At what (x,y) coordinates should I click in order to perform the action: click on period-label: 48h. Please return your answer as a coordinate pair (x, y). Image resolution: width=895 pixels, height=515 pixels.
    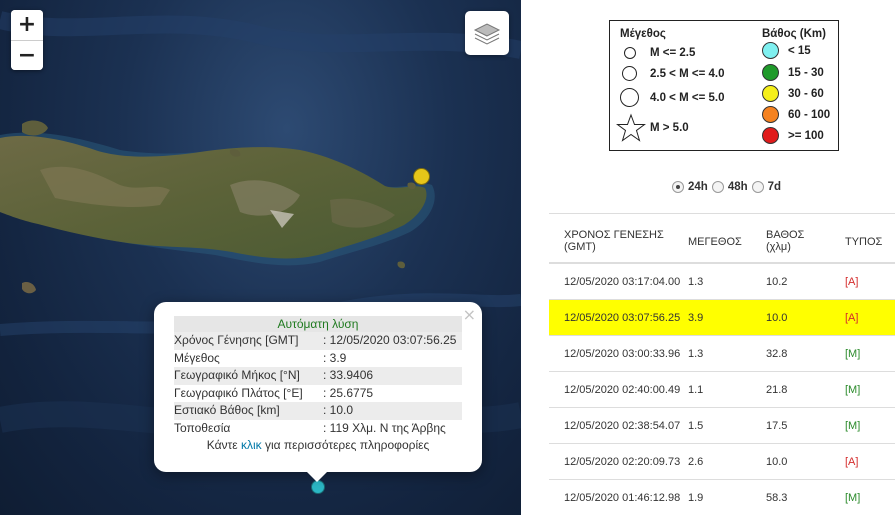
    Looking at the image, I should click on (737, 187).